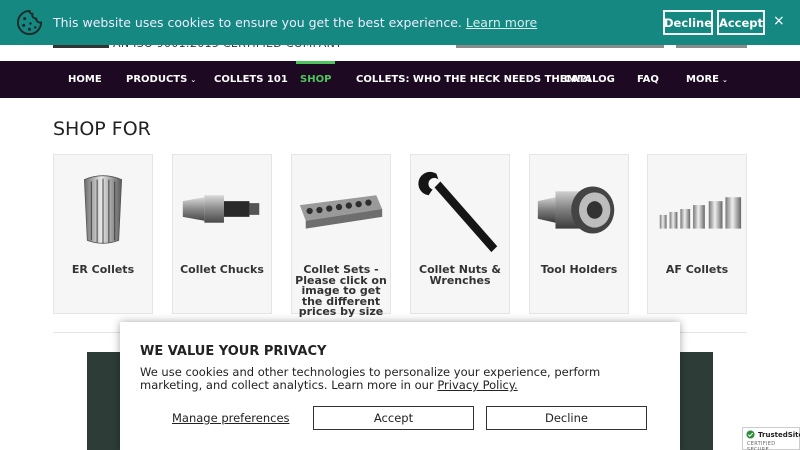 Image resolution: width=800 pixels, height=450 pixels. Describe the element at coordinates (761, 445) in the screenshot. I see `trustedsite-subtitle: CERTIFIED SECURE` at that location.